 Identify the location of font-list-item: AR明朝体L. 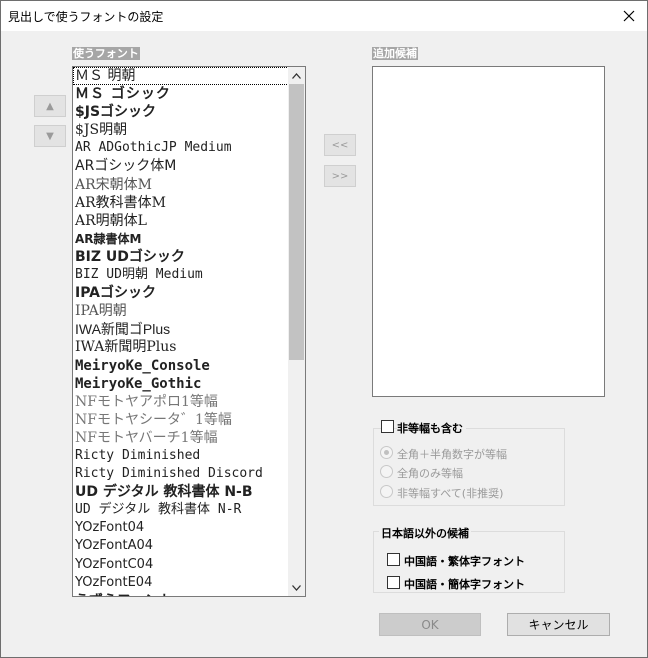
(181, 221).